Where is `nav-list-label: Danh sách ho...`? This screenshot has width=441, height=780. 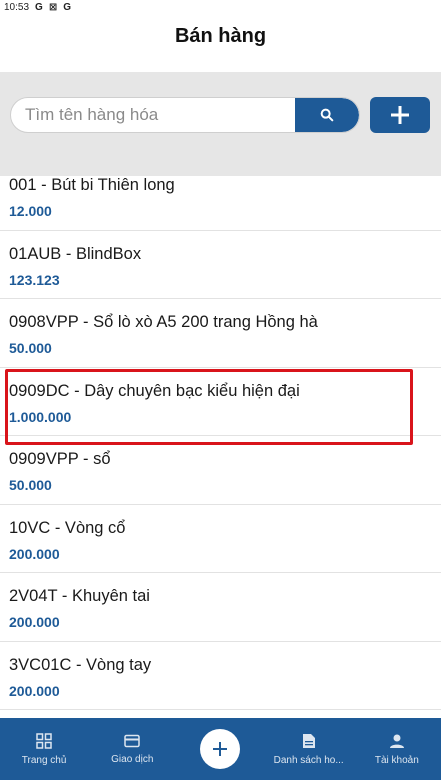 nav-list-label: Danh sách ho... is located at coordinates (308, 760).